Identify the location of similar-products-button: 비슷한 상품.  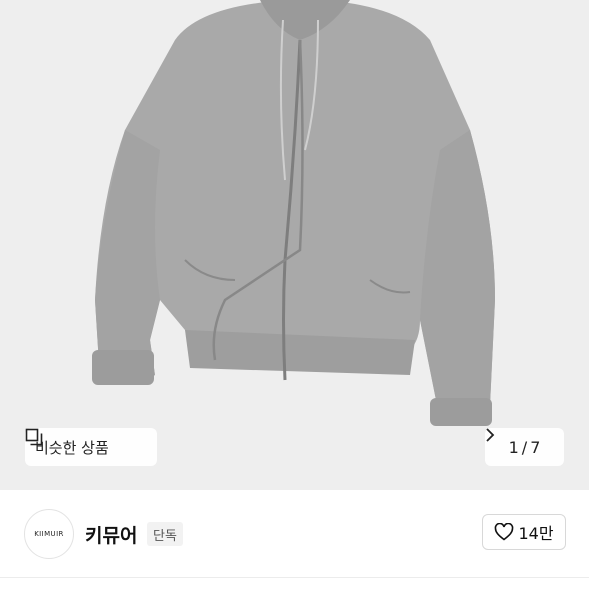
(91, 447).